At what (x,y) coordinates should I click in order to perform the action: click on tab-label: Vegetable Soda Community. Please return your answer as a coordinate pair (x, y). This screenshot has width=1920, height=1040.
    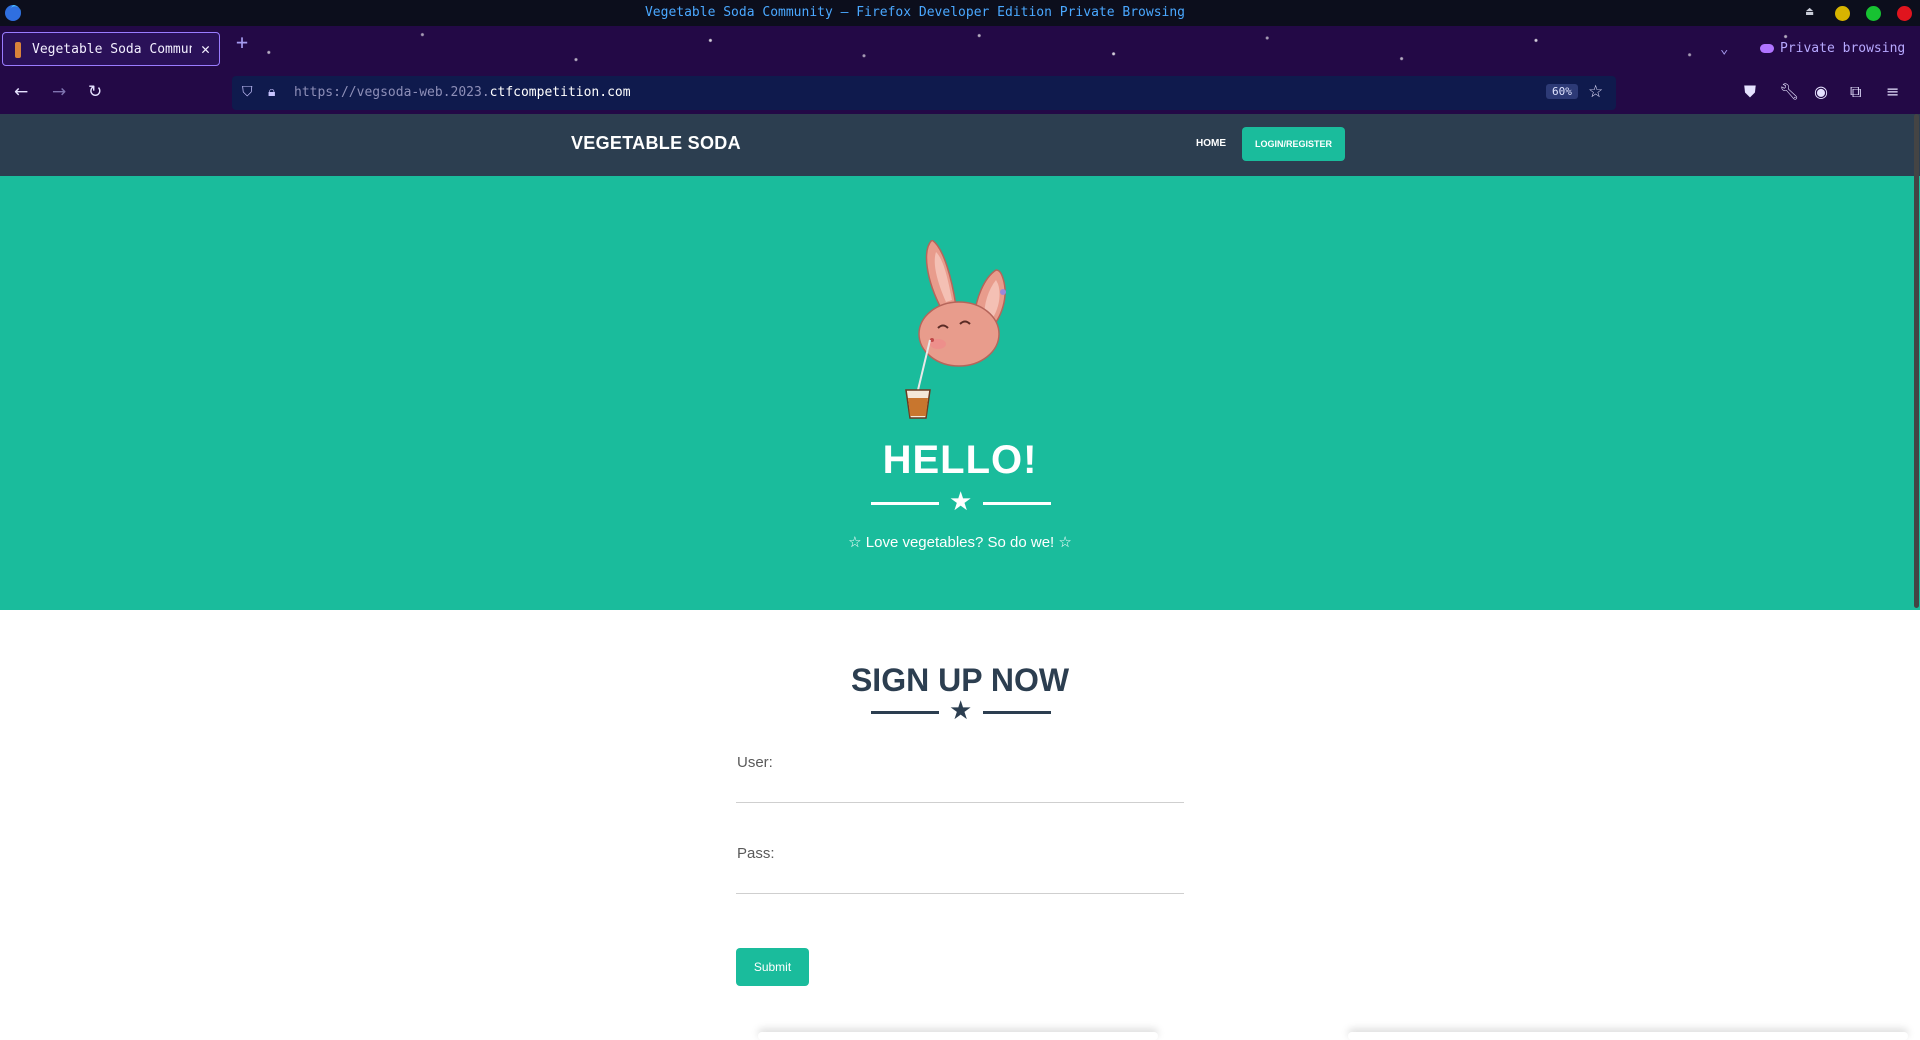
    Looking at the image, I should click on (112, 49).